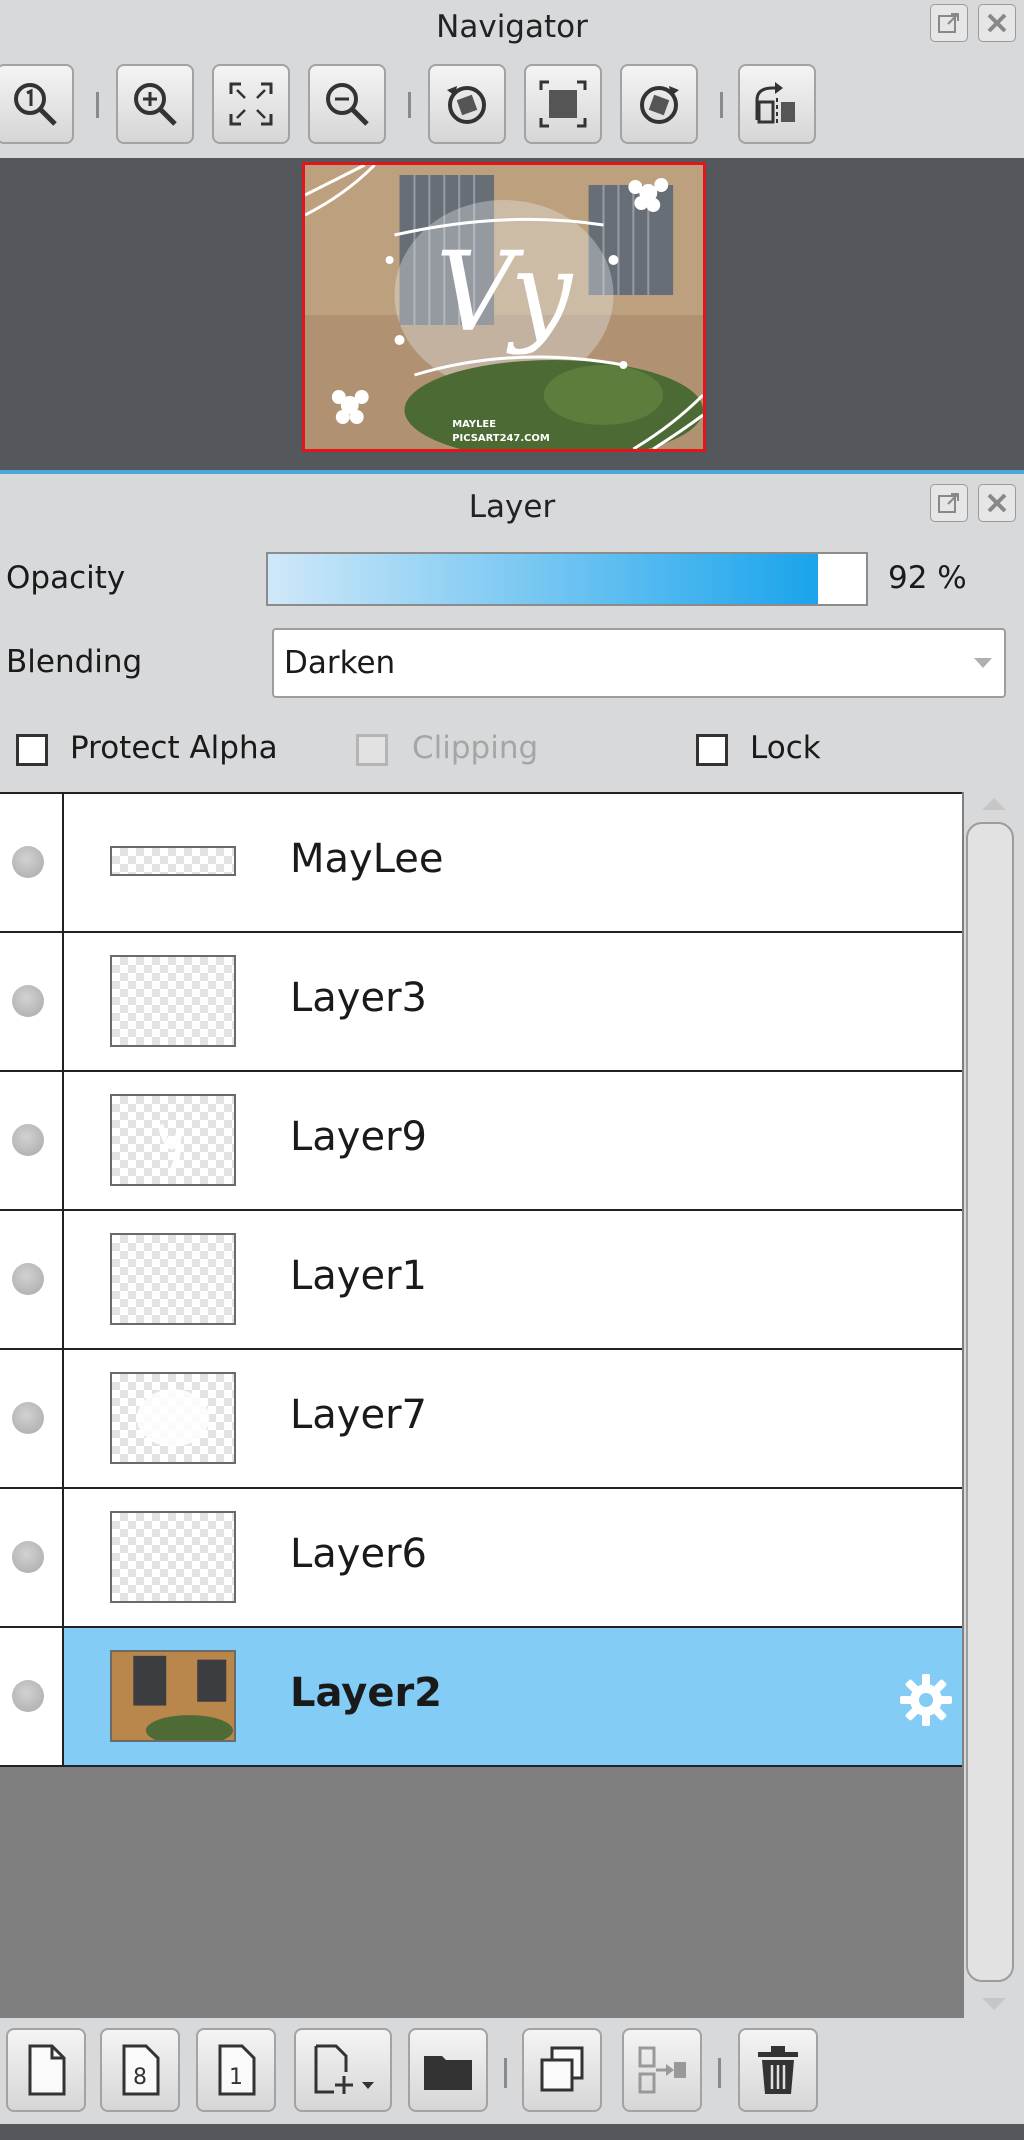 This screenshot has height=2140, width=1024. I want to click on layer-list-scrollbar, so click(994, 1405).